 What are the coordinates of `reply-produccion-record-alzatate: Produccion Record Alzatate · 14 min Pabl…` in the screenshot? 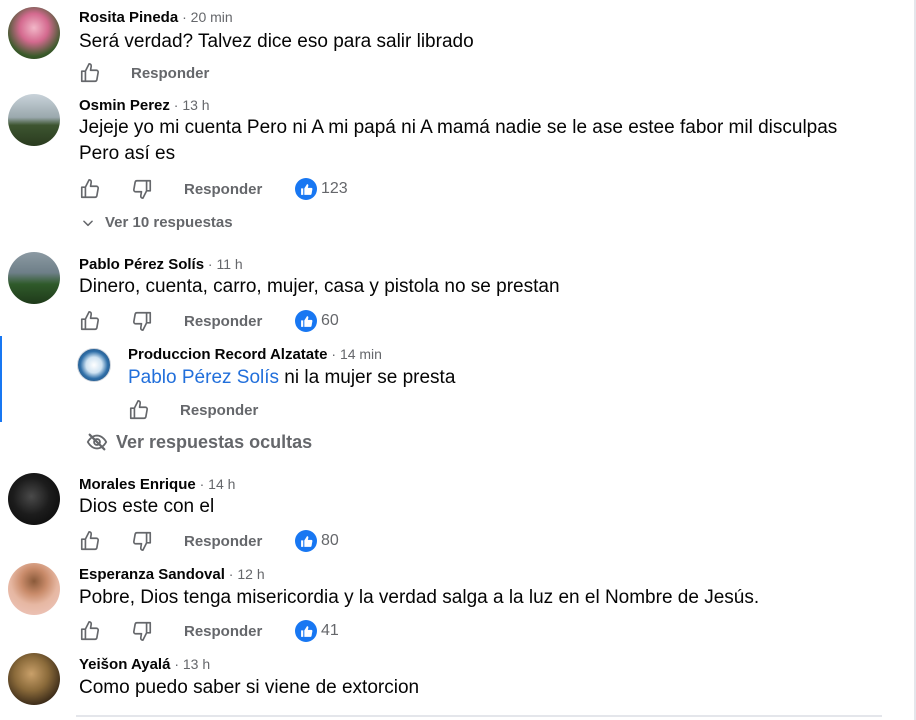 It's located at (450, 385).